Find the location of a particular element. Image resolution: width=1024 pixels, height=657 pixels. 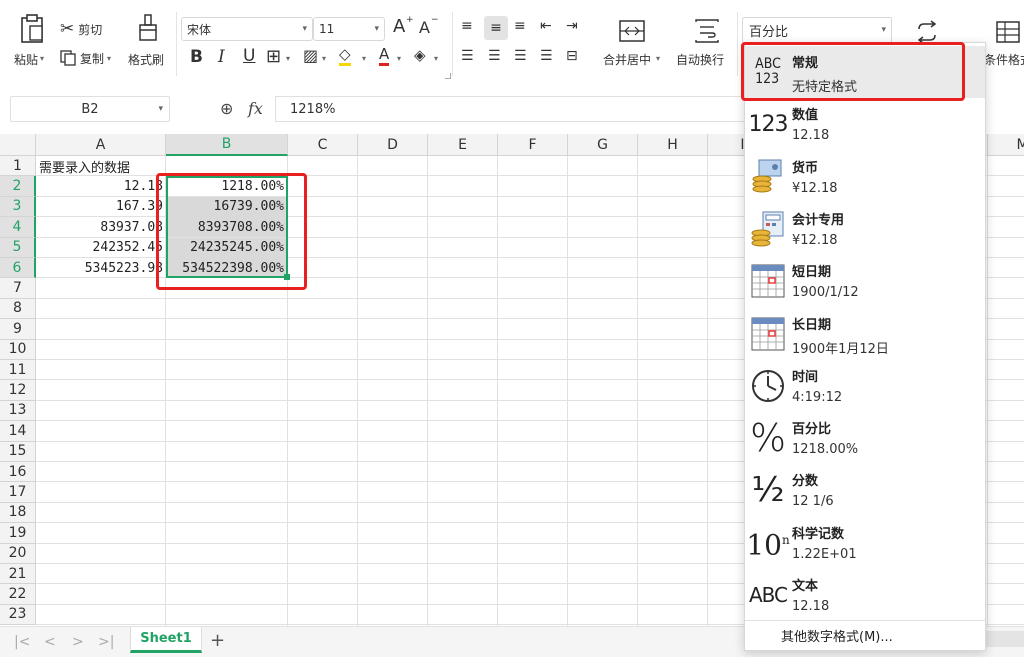

formula-input: 1218% is located at coordinates (510, 109).